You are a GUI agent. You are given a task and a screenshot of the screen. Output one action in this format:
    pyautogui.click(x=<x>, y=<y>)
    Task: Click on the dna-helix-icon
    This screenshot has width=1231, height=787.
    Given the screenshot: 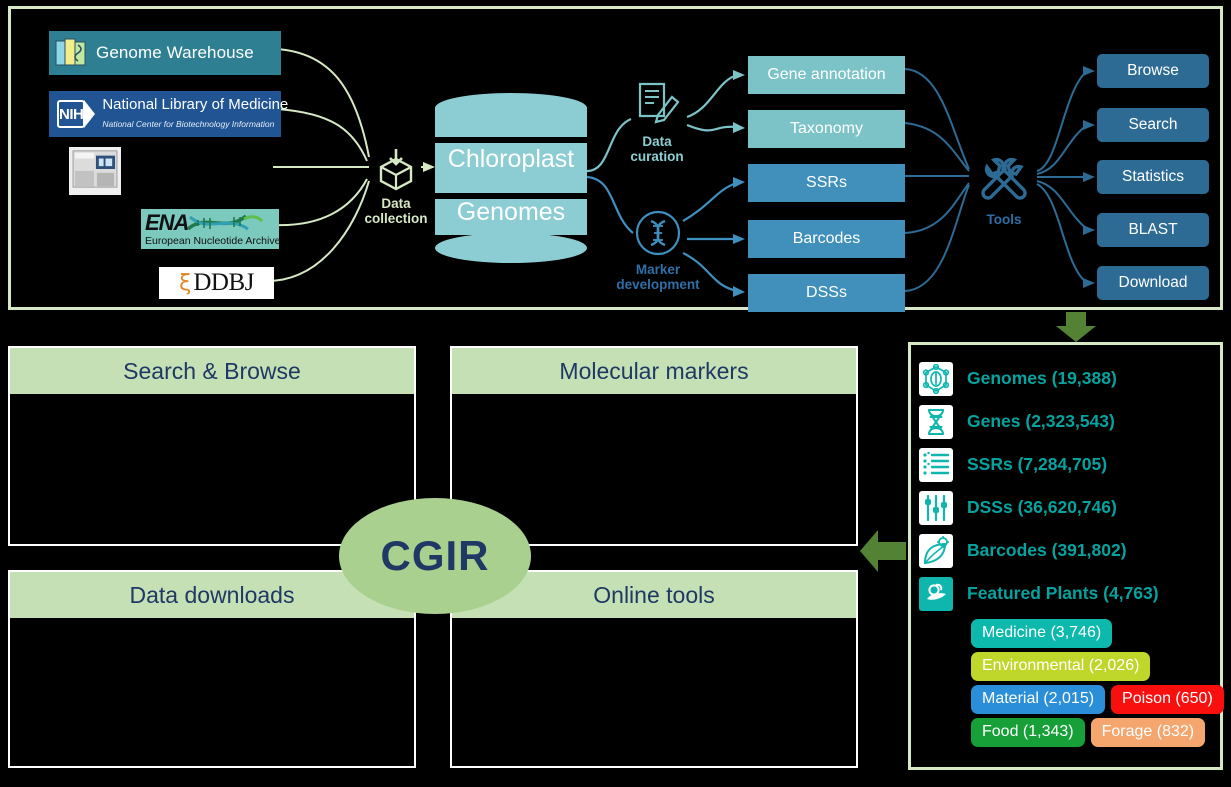 What is the action you would take?
    pyautogui.click(x=936, y=421)
    